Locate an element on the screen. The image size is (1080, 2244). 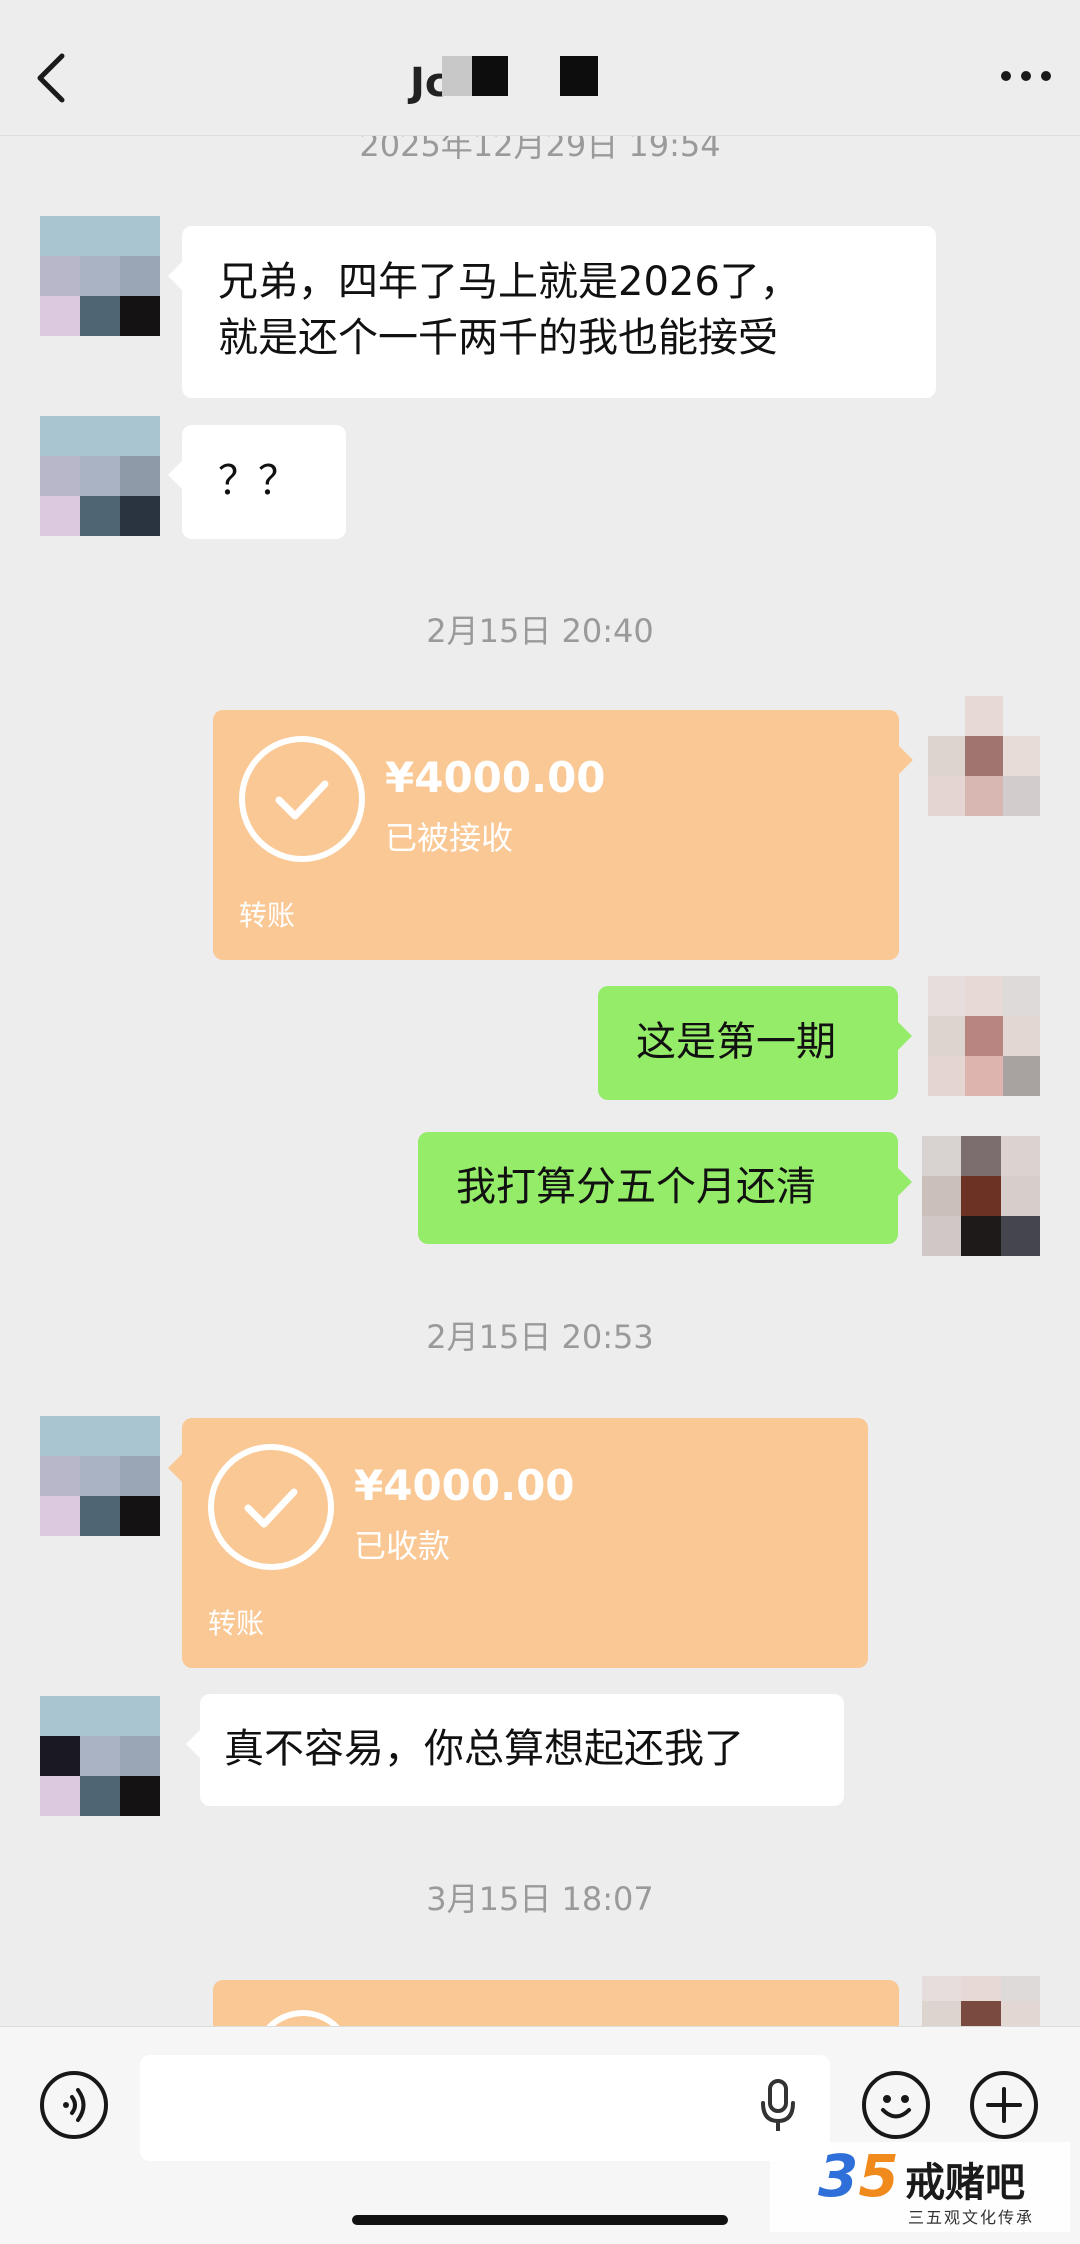
transfer-card-sent: ¥4000.00 已被接收 转账 is located at coordinates (563, 835).